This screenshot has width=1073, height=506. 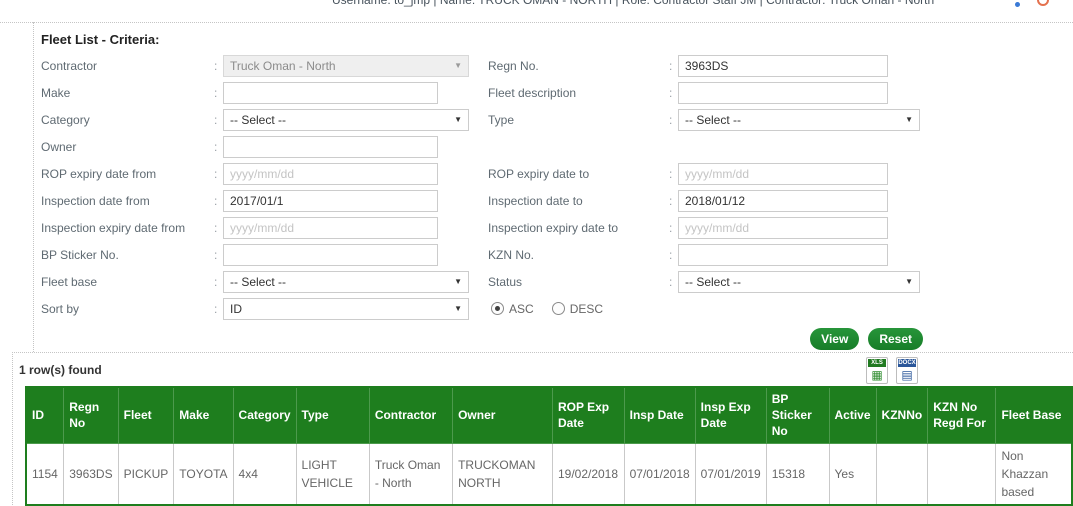 I want to click on status-select: -- Select -- ▼, so click(x=799, y=281).